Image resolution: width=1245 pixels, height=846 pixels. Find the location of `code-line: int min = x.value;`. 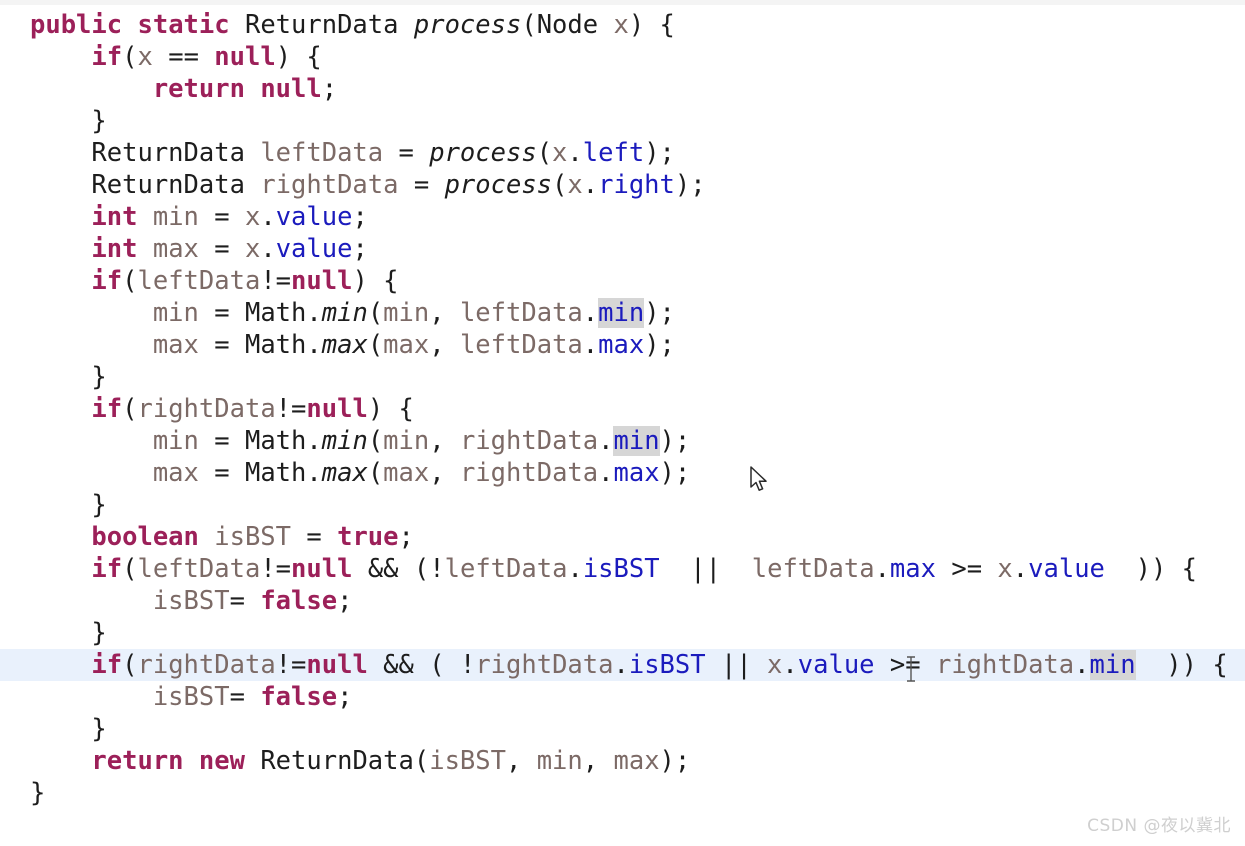

code-line: int min = x.value; is located at coordinates (622, 217).